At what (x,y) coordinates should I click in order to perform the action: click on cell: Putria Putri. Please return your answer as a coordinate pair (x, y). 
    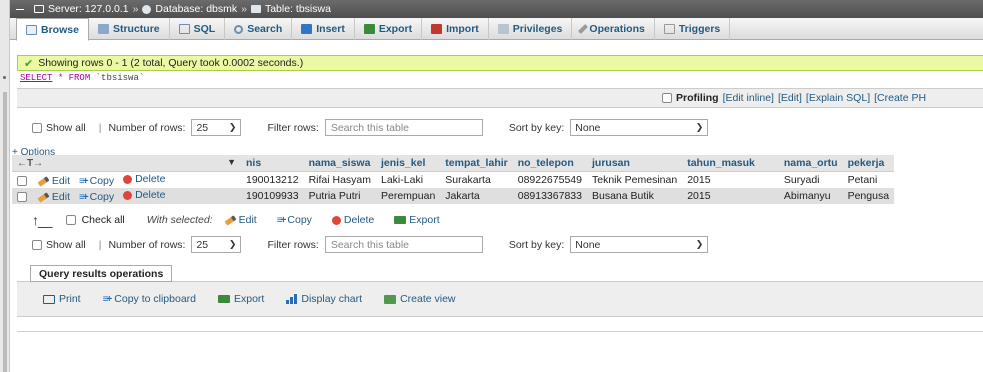
    Looking at the image, I should click on (339, 196).